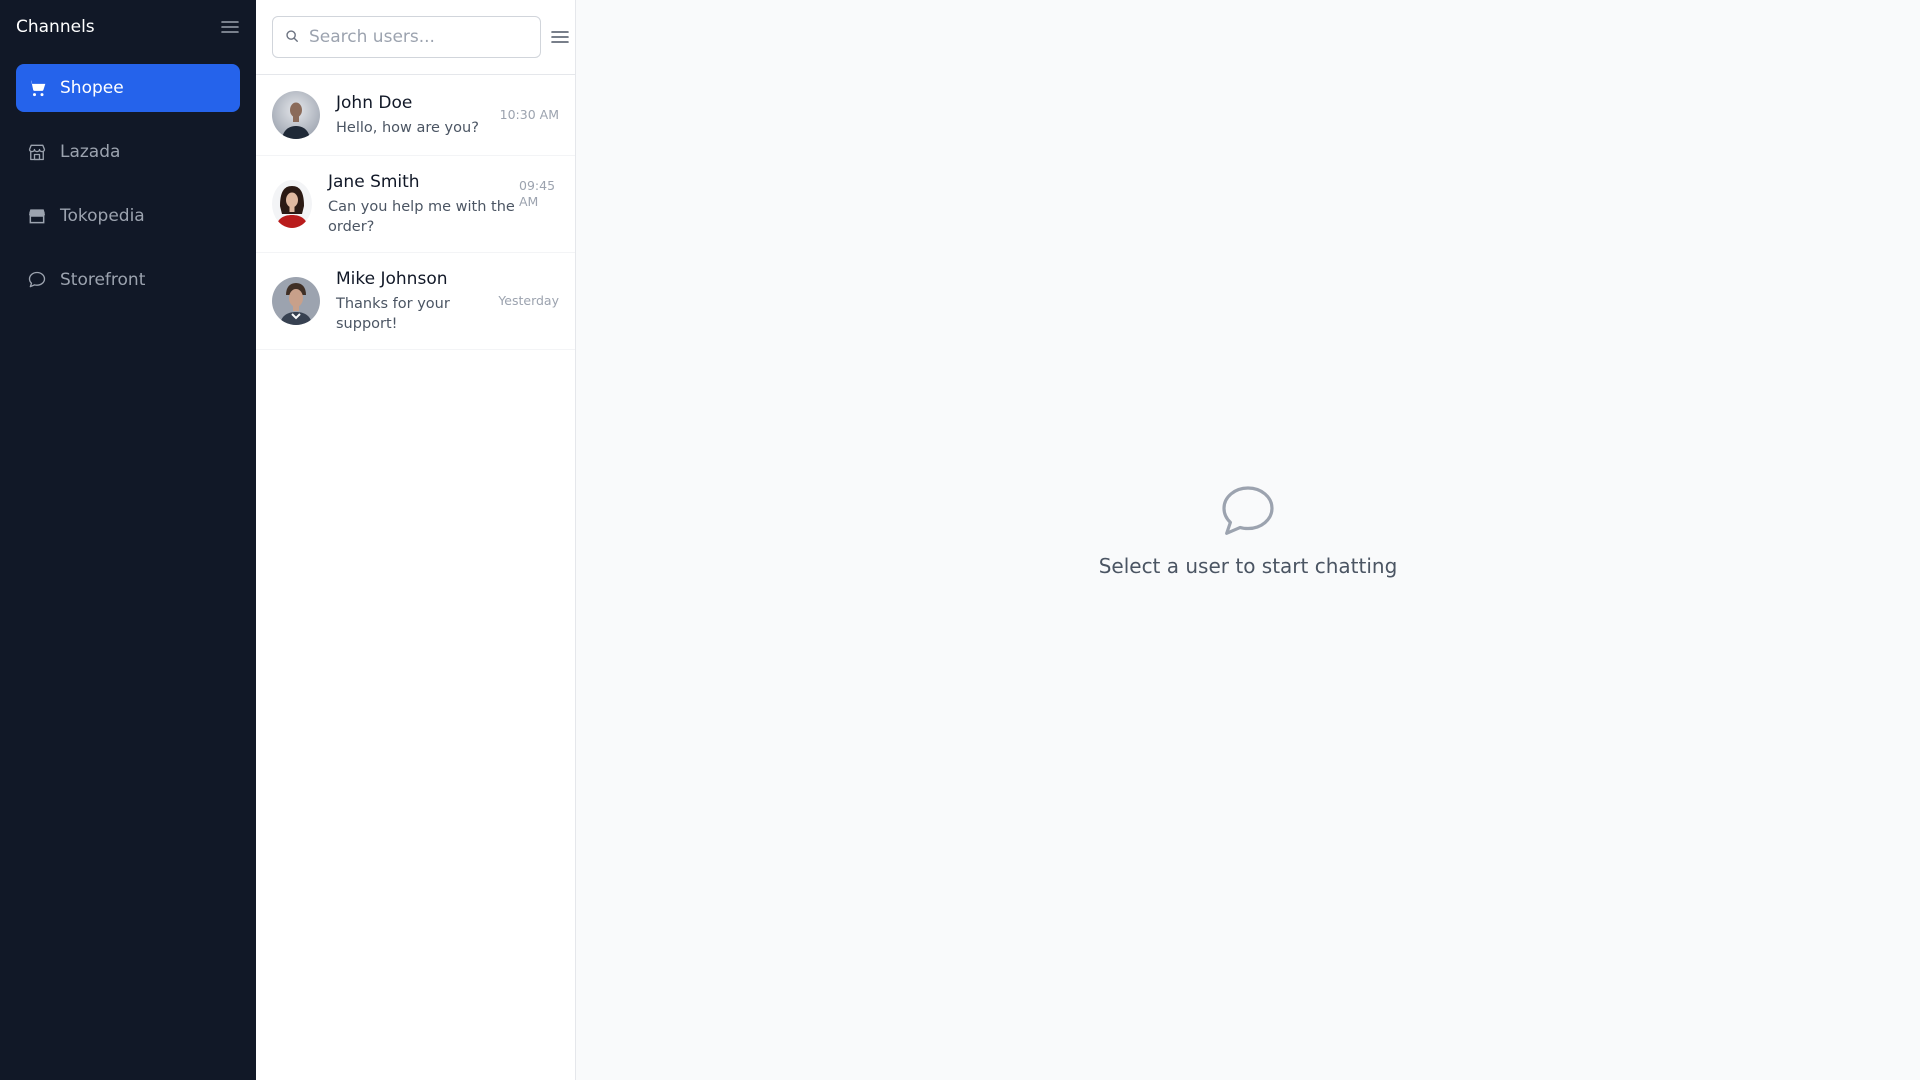 Image resolution: width=1920 pixels, height=1080 pixels. Describe the element at coordinates (128, 152) in the screenshot. I see `sidebar-item-lazada: Lazada` at that location.